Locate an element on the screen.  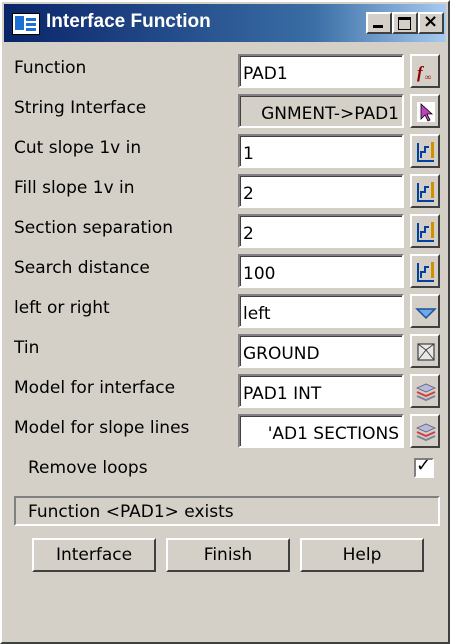
left-or-right-dropdown-button is located at coordinates (425, 311).